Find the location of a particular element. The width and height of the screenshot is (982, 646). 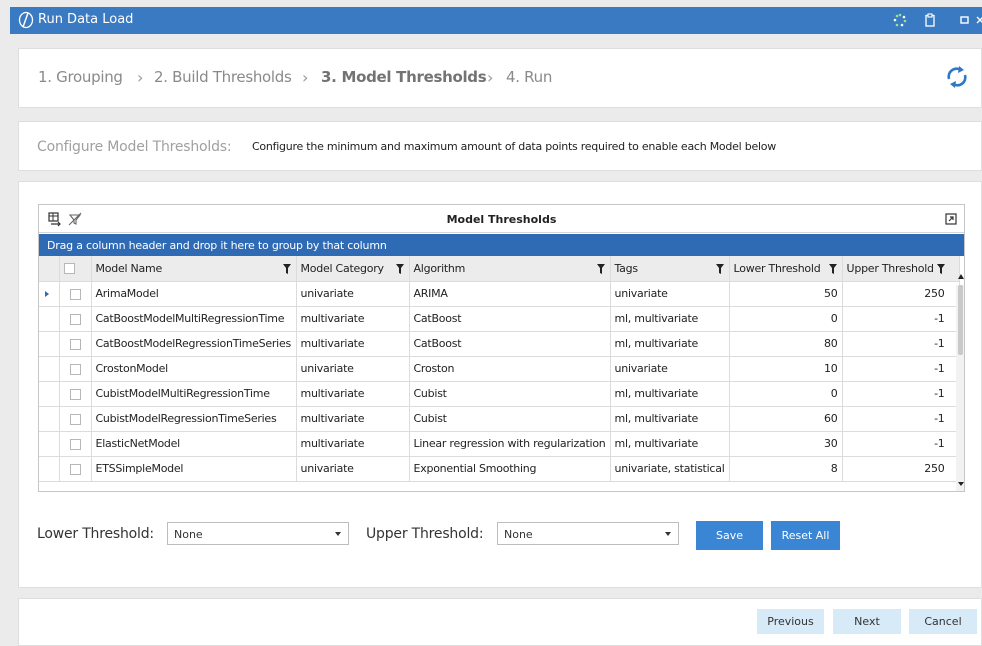

cell-model-name: ETSSimpleModel is located at coordinates (194, 469).